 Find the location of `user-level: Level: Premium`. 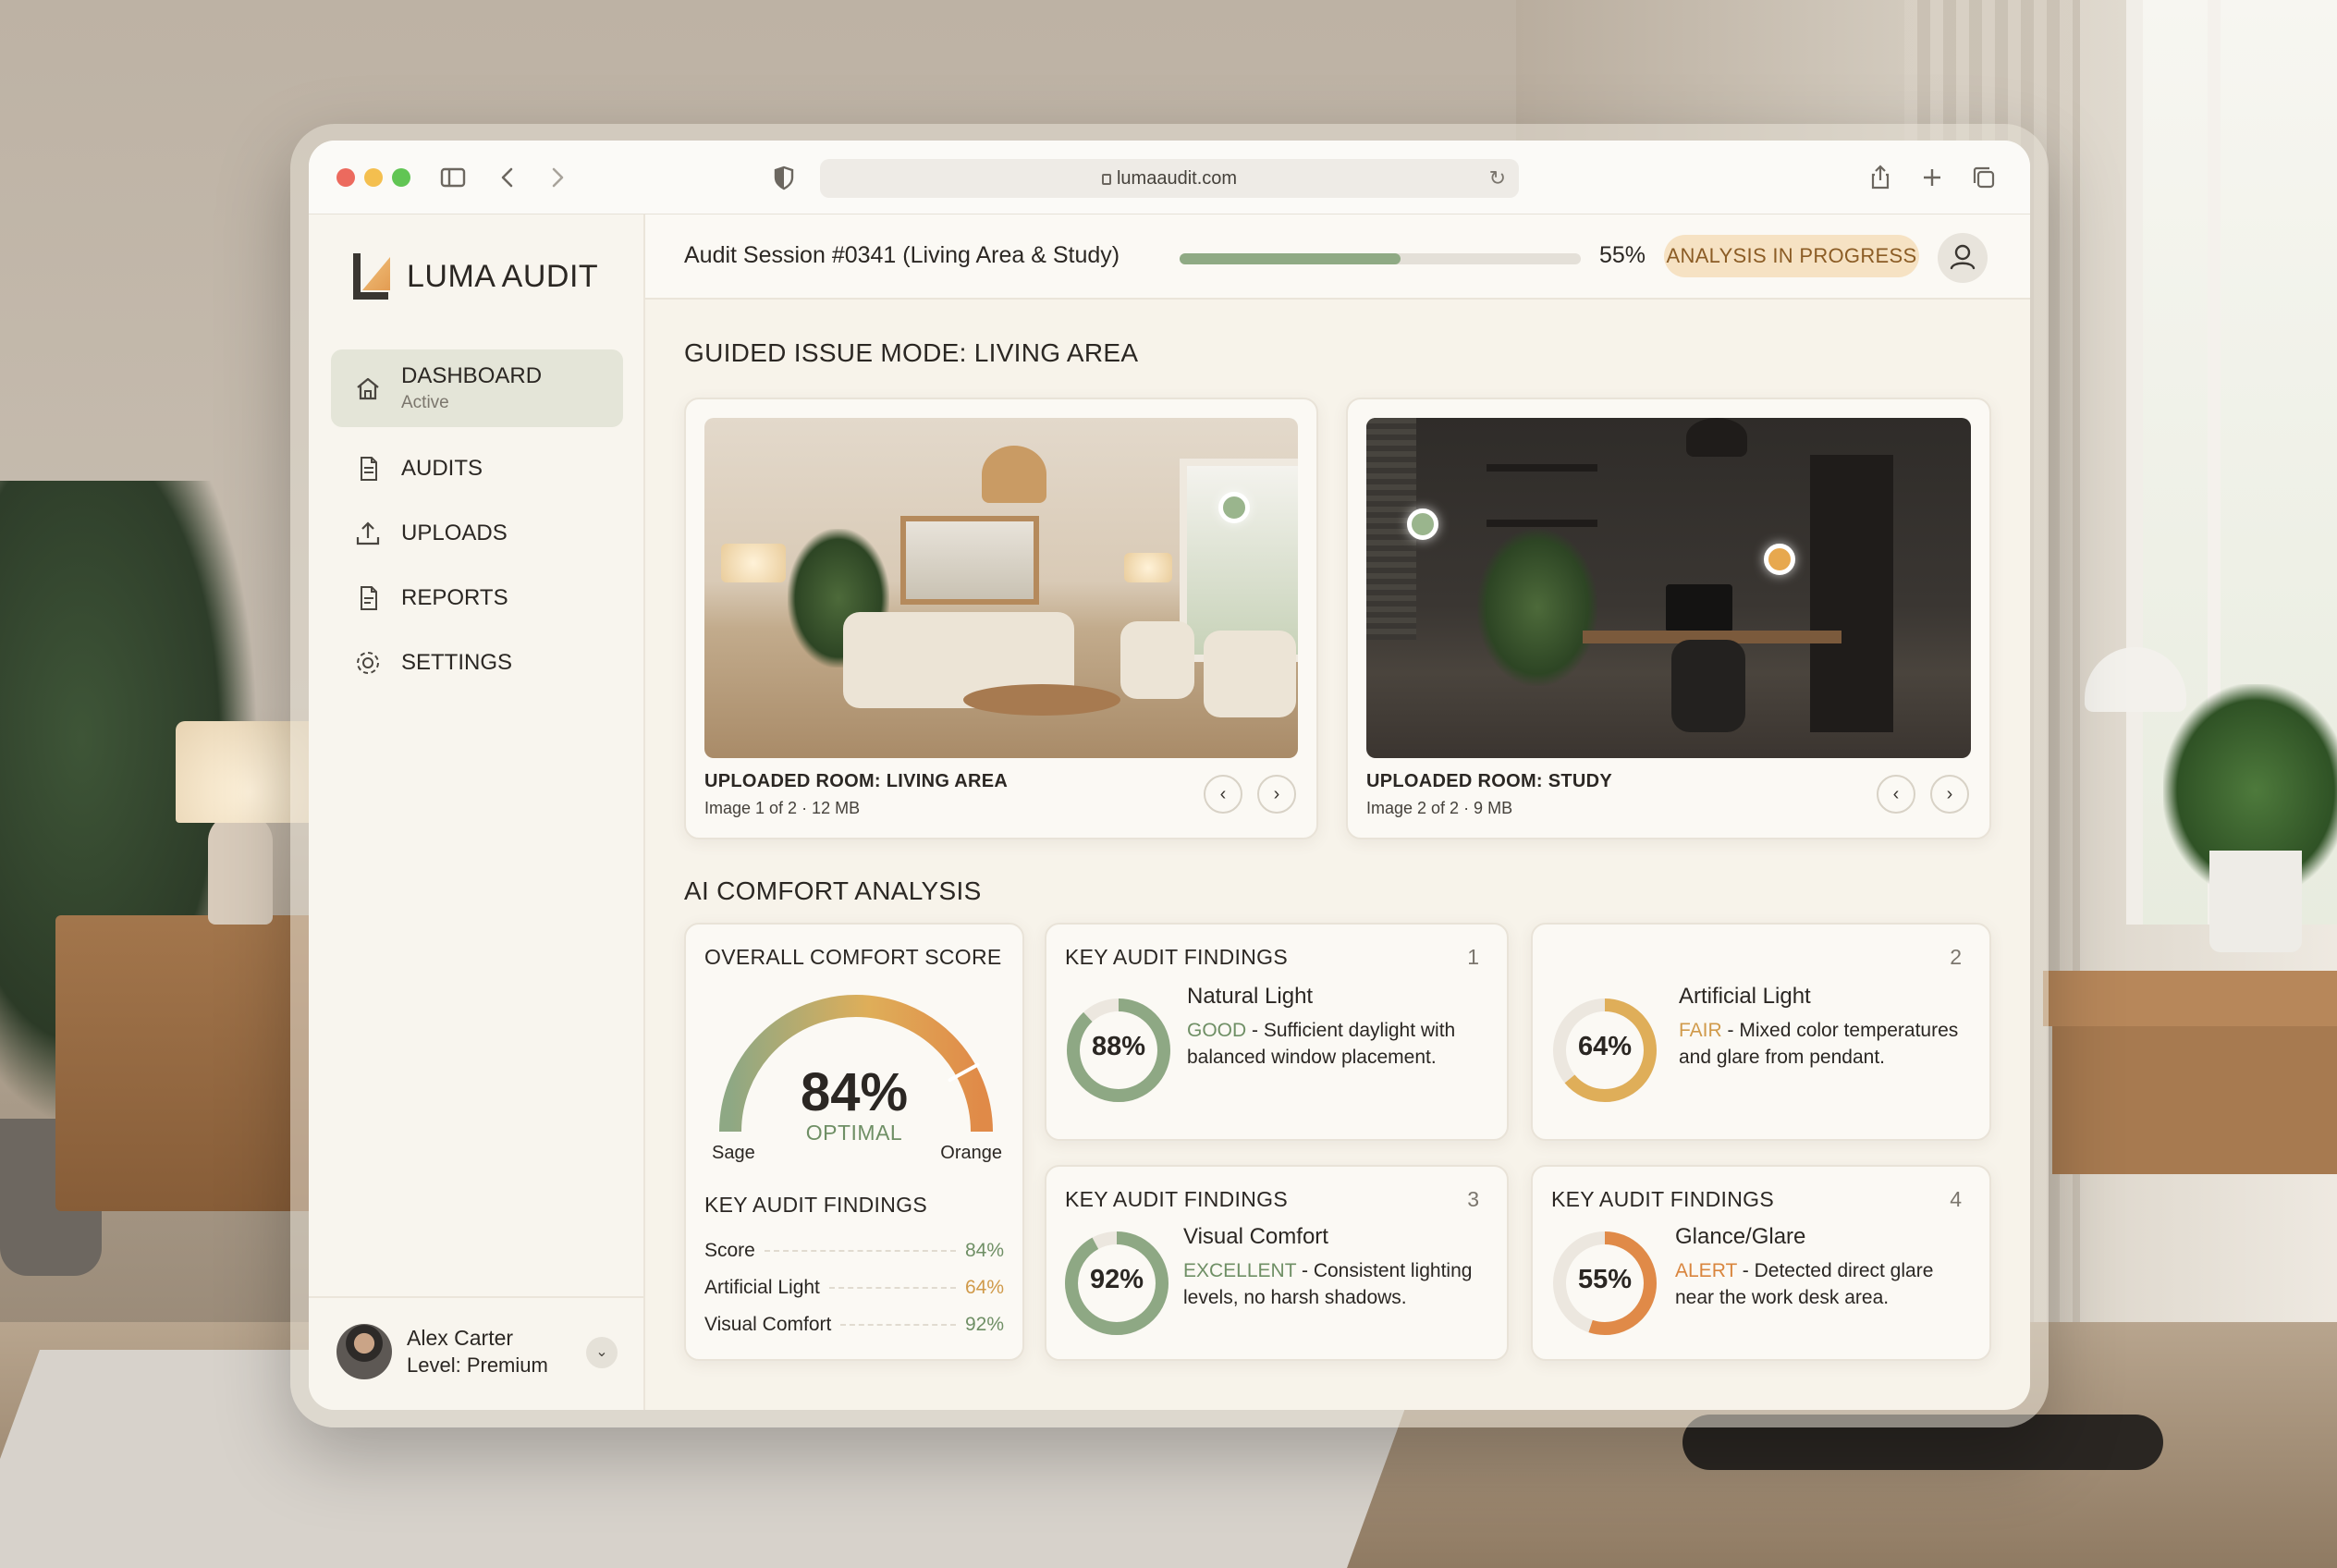

user-level: Level: Premium is located at coordinates (477, 1366).